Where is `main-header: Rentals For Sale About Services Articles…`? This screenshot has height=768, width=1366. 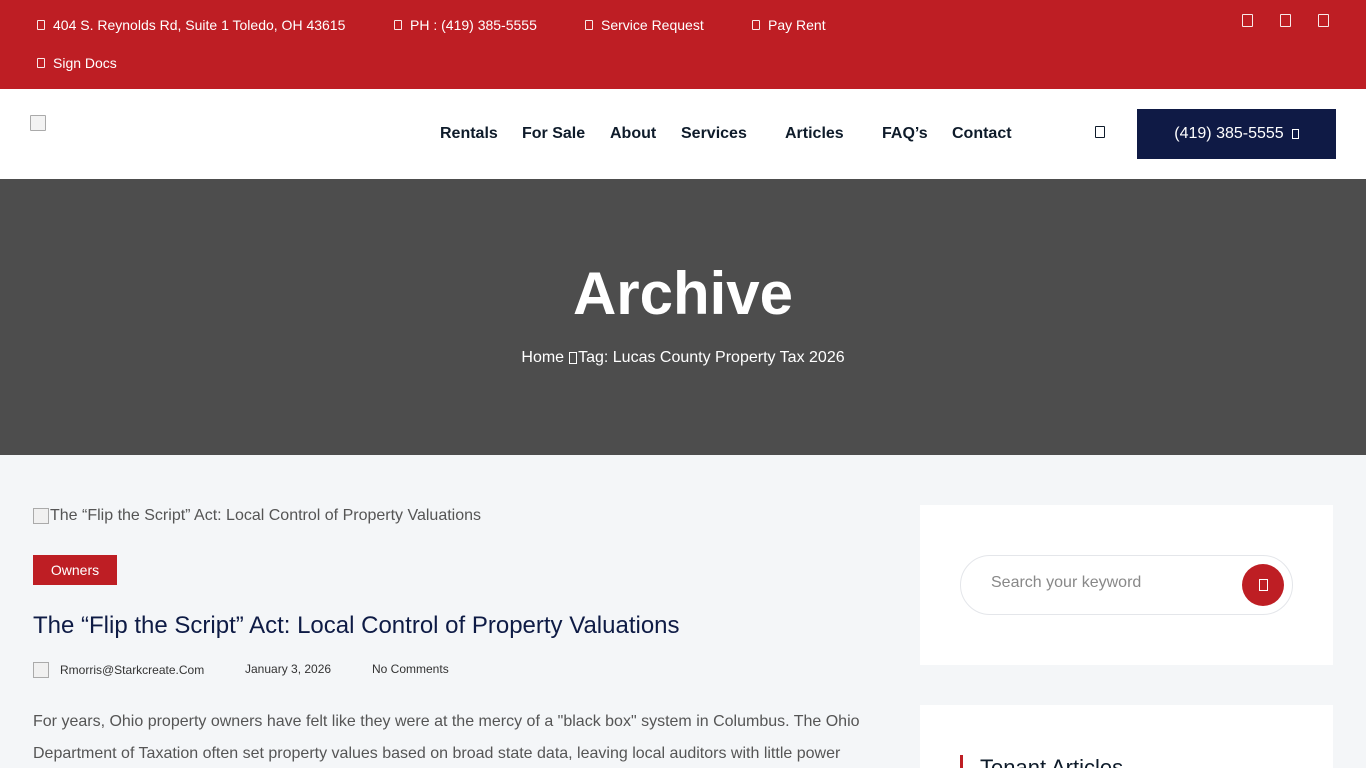 main-header: Rentals For Sale About Services Articles… is located at coordinates (683, 134).